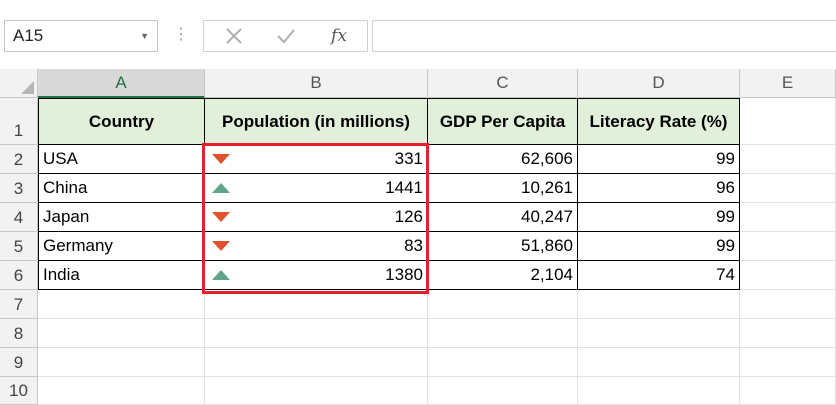 The width and height of the screenshot is (836, 405). I want to click on country-cell: Germany, so click(121, 246).